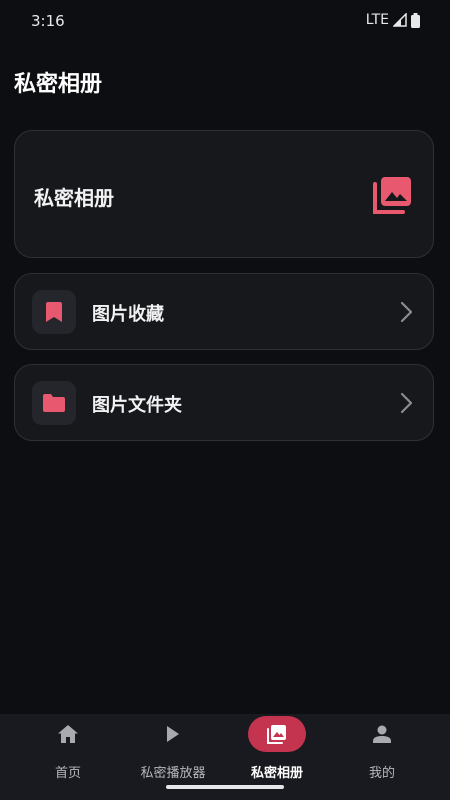 This screenshot has height=800, width=450. I want to click on folder-icon, so click(54, 403).